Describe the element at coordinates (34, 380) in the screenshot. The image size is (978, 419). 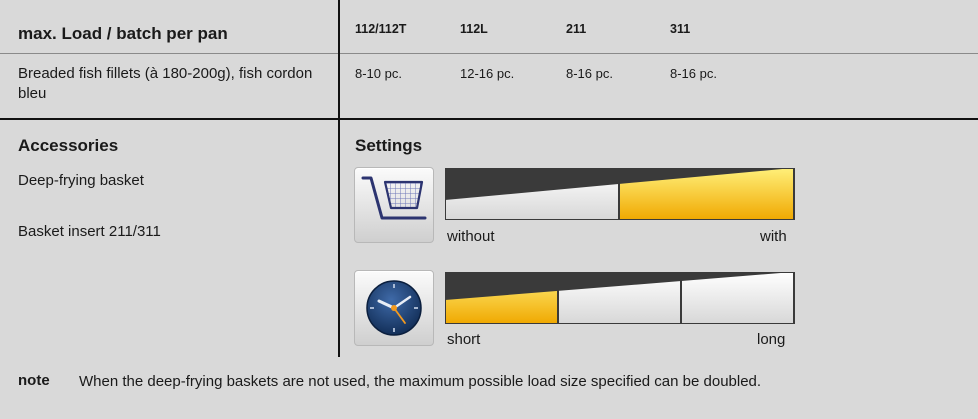
I see `note-label: note` at that location.